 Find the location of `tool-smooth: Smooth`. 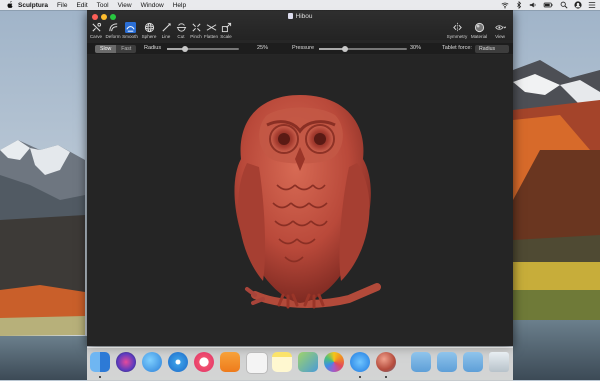

tool-smooth: Smooth is located at coordinates (130, 30).